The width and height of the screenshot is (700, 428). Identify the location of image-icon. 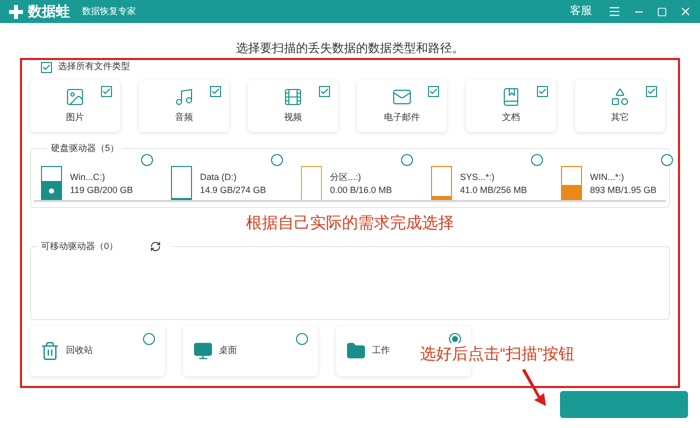
(75, 97).